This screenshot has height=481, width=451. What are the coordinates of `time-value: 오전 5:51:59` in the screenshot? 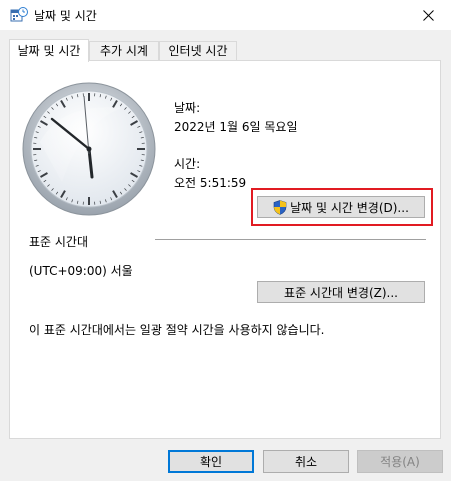 It's located at (210, 183).